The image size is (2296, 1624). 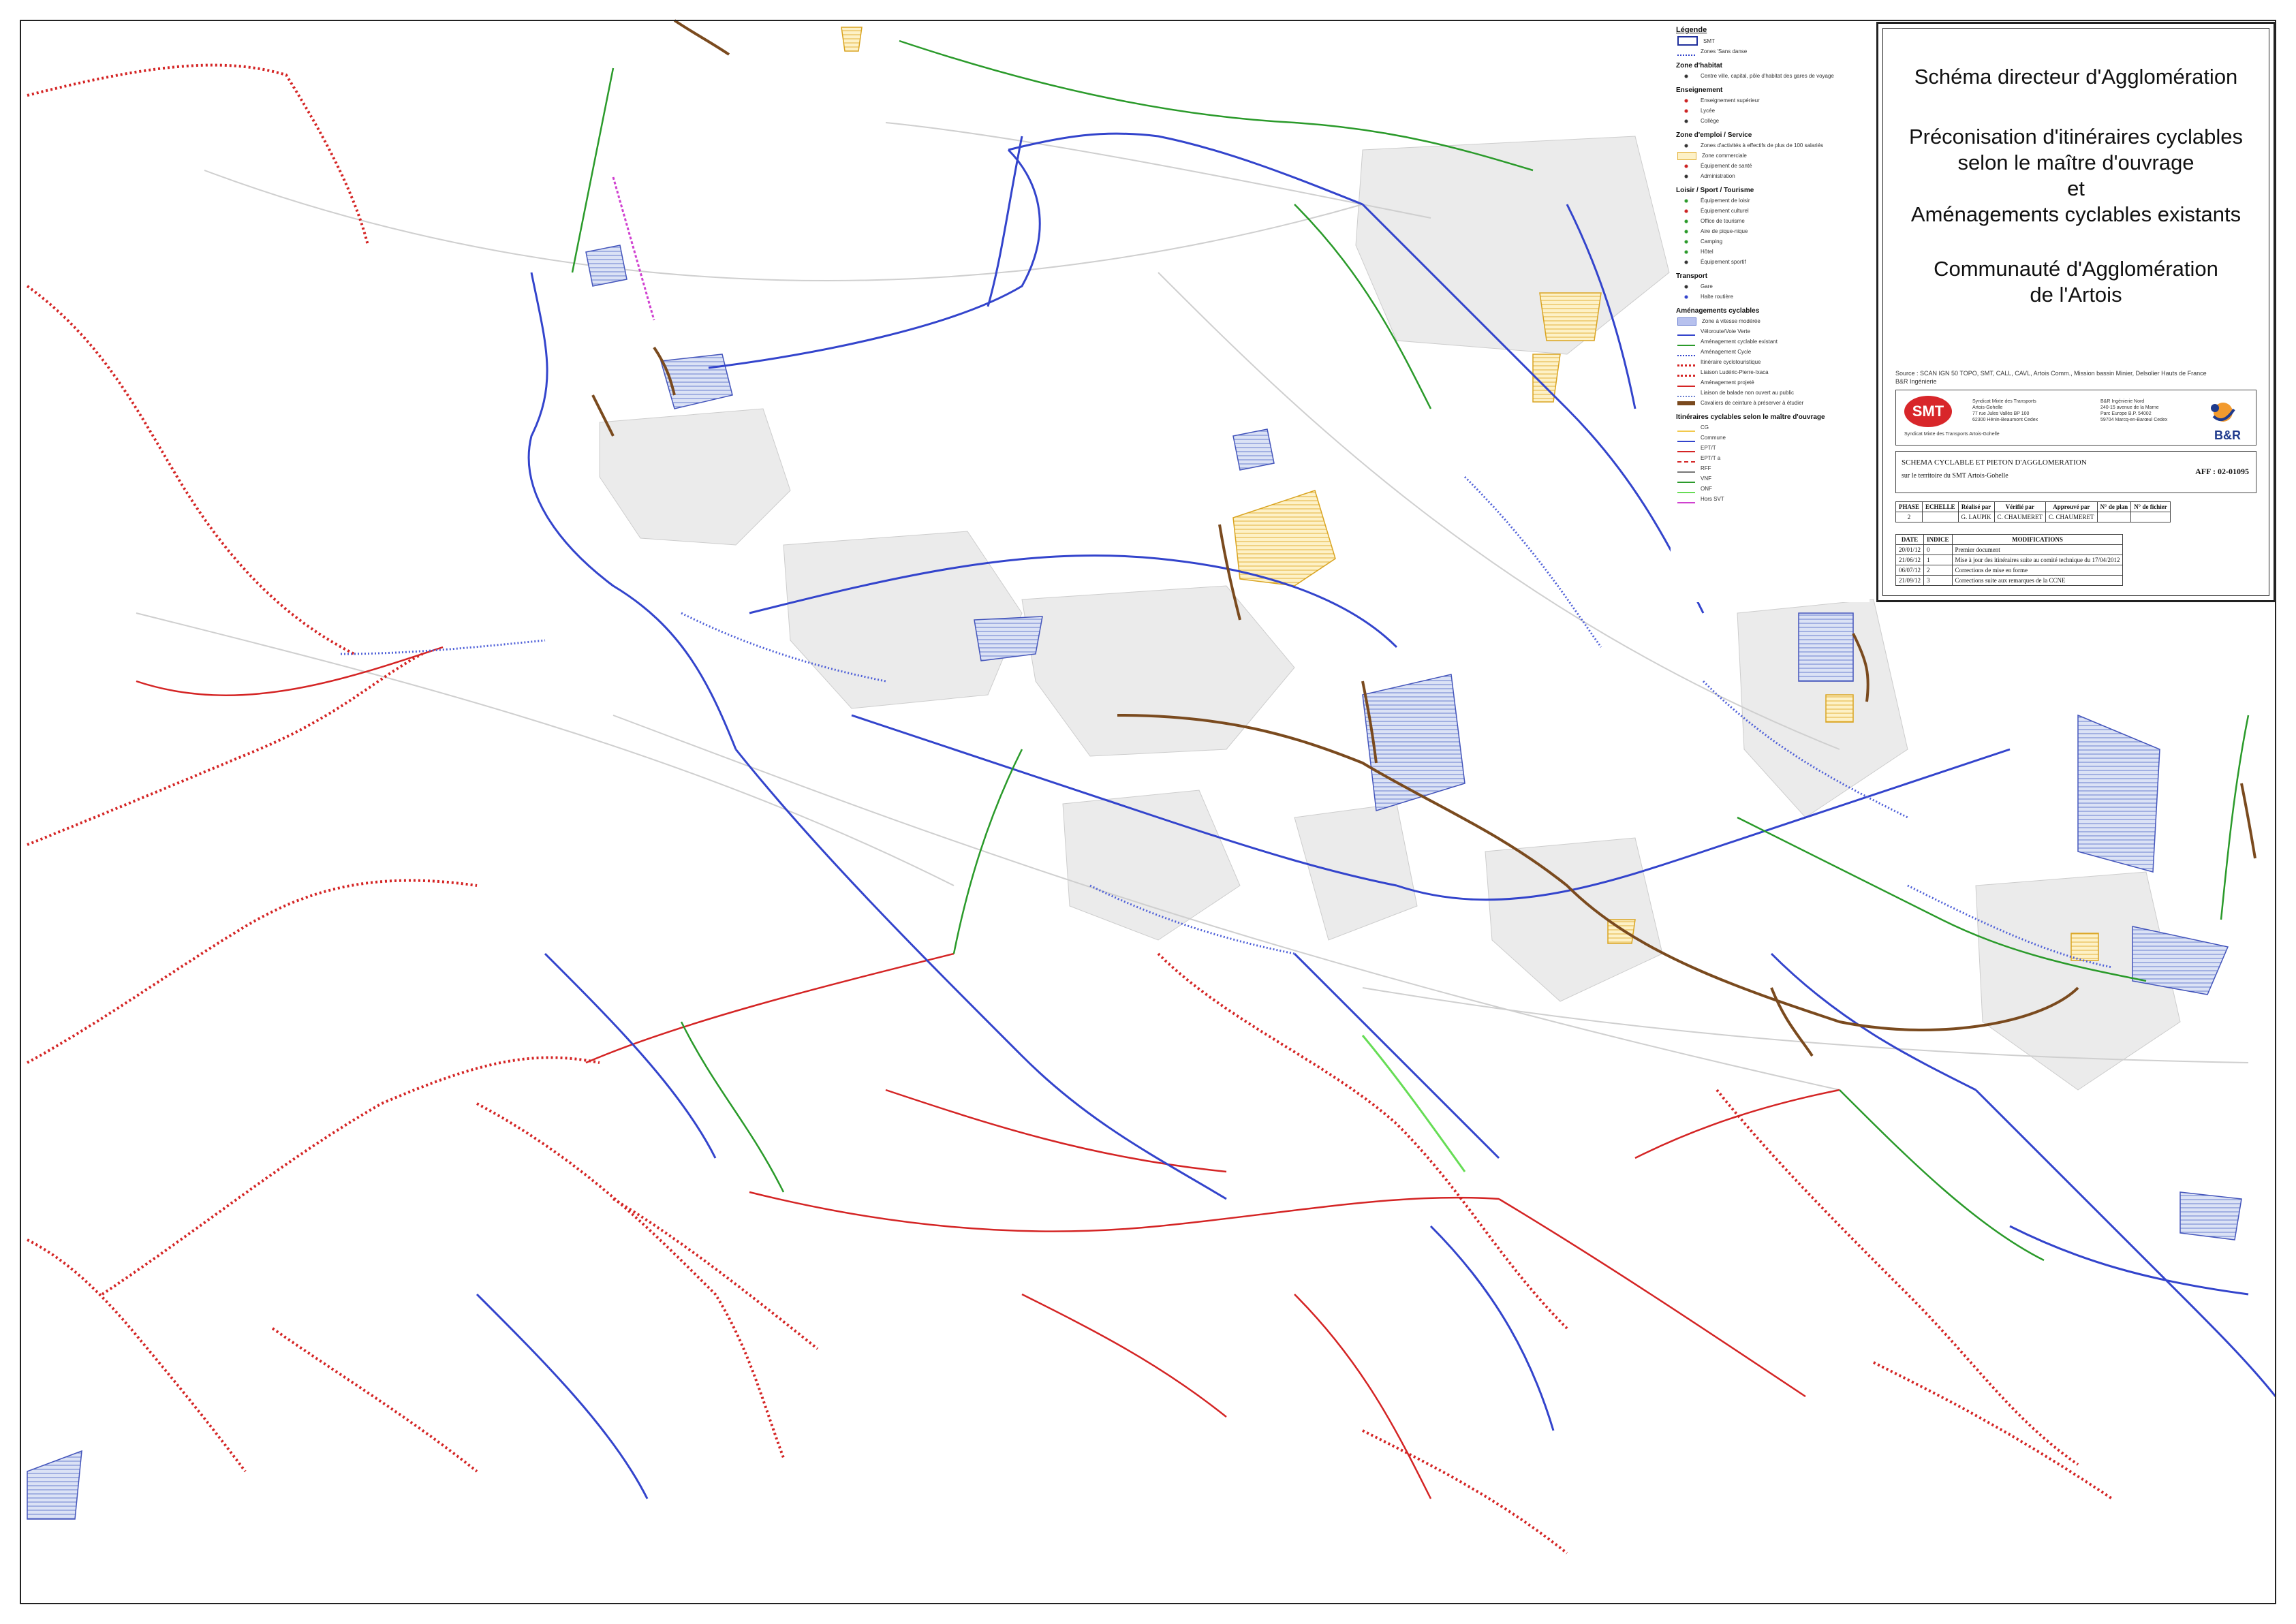 What do you see at coordinates (1718, 311) in the screenshot?
I see `legend-section-heading: Aménagements cyclables` at bounding box center [1718, 311].